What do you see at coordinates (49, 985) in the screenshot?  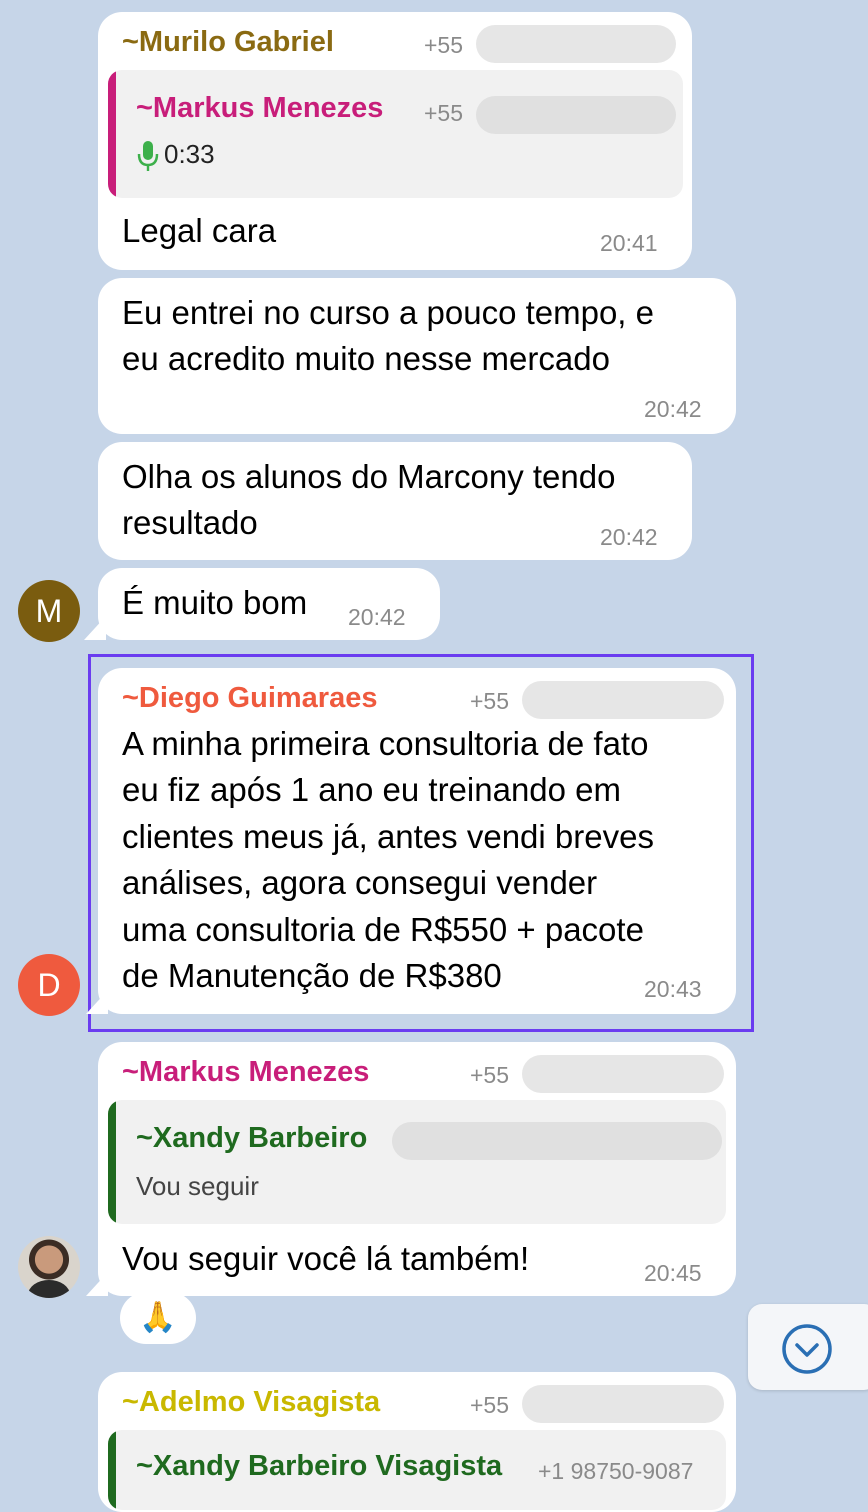 I see `avatar: D` at bounding box center [49, 985].